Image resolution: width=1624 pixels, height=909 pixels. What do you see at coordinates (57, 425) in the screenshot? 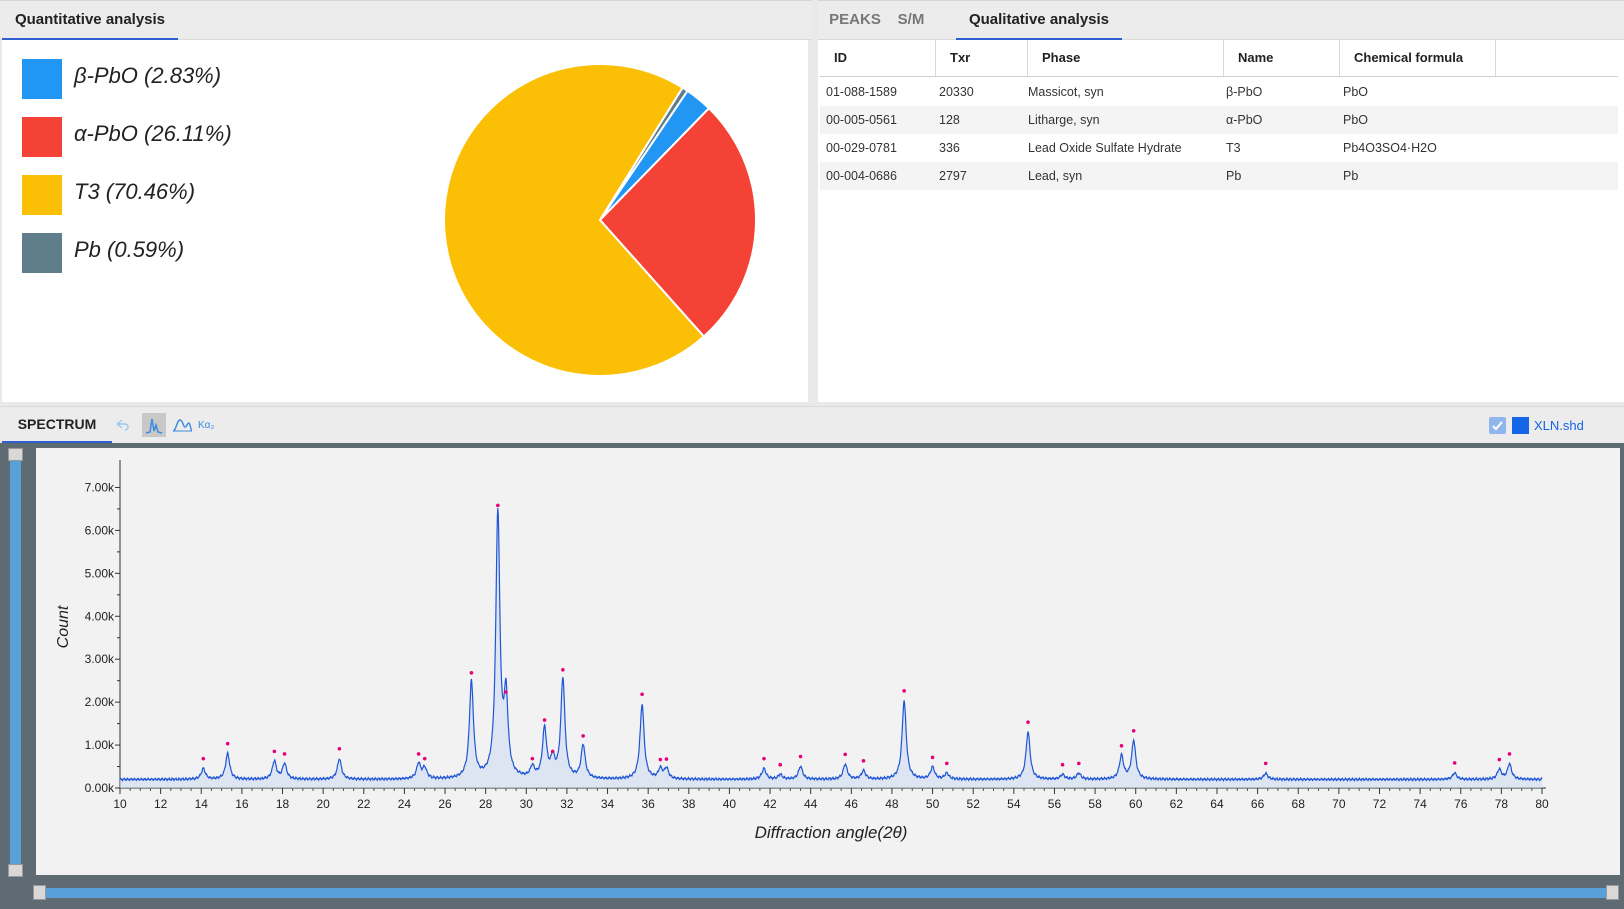
I see `tab-spectrum: SPECTRUM` at bounding box center [57, 425].